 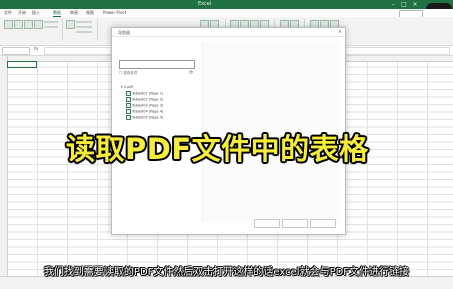 I want to click on file-name: 2.pdf, so click(x=128, y=87).